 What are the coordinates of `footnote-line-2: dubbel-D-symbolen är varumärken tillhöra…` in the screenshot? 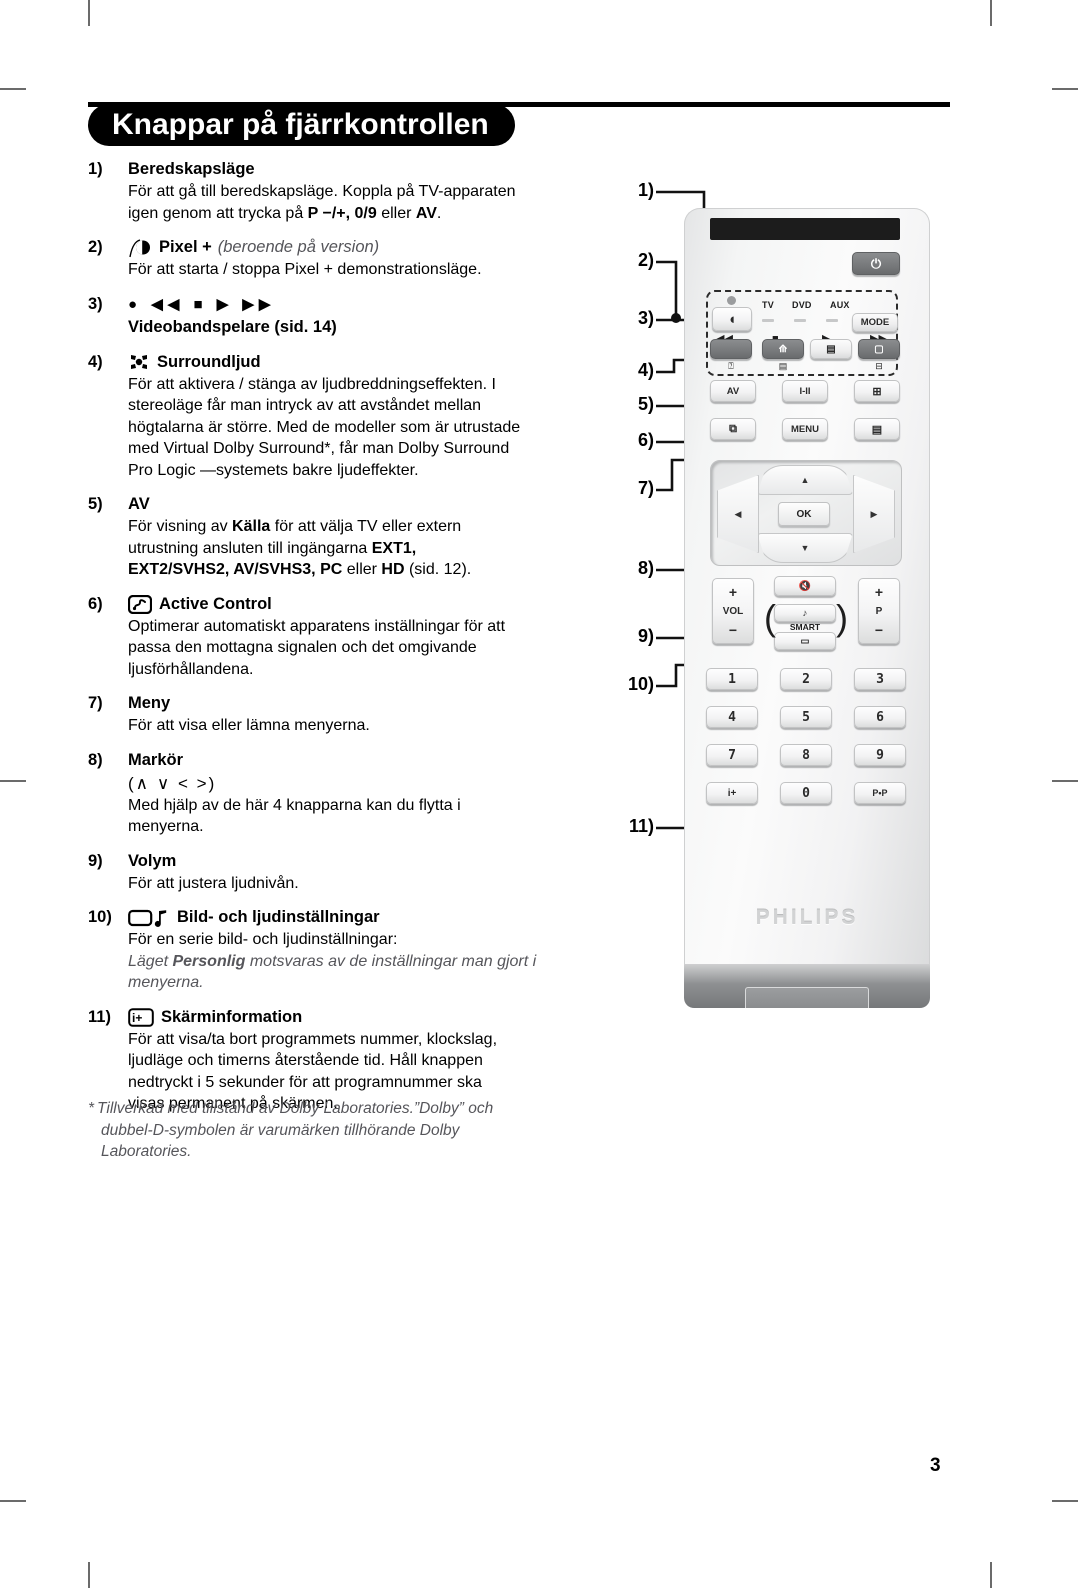 It's located at (280, 1130).